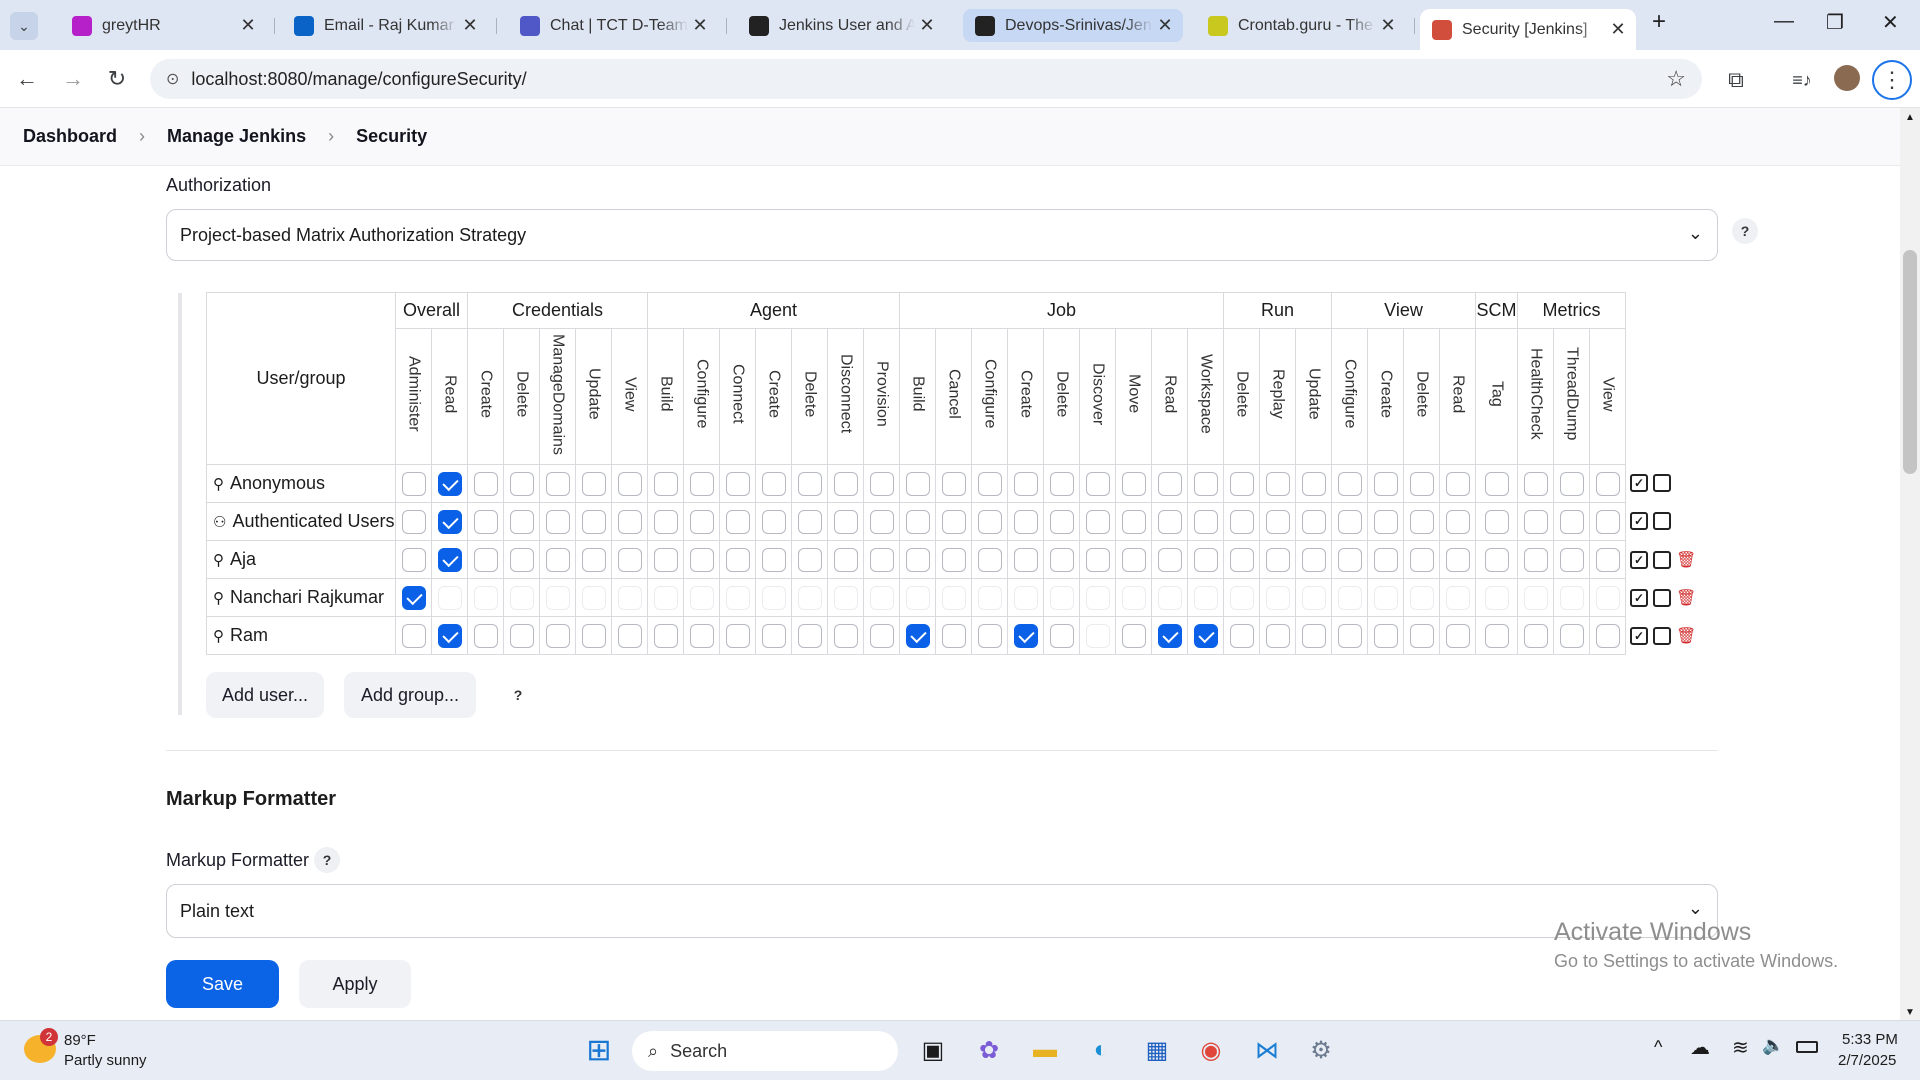 The image size is (1920, 1080). What do you see at coordinates (1867, 1060) in the screenshot?
I see `clock-date: 2/7/2025` at bounding box center [1867, 1060].